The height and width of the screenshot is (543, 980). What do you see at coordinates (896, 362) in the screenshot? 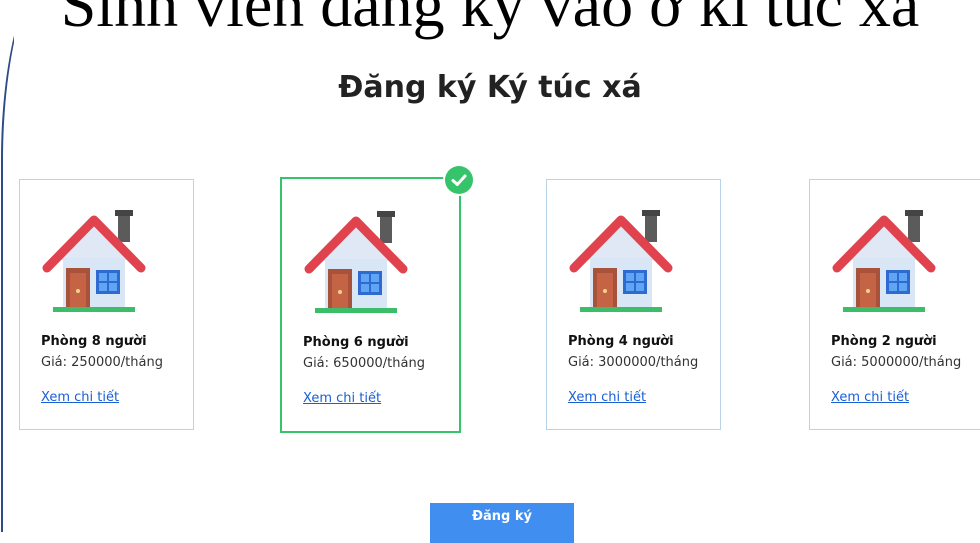
I see `room-price: Giá: 5000000/tháng` at bounding box center [896, 362].